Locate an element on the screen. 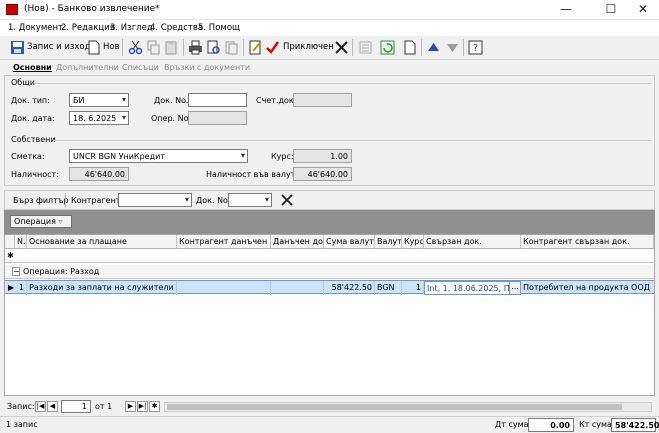 The width and height of the screenshot is (659, 433). record-label: Запис: is located at coordinates (21, 406).